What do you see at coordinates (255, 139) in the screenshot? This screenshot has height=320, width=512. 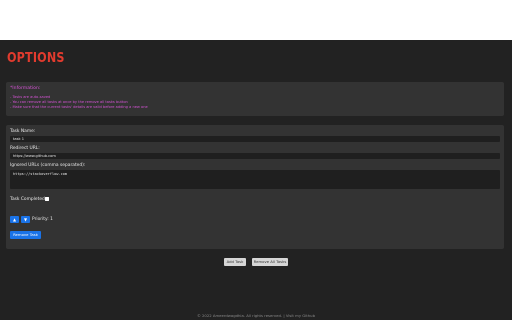 I see `task-name-input: task 1` at bounding box center [255, 139].